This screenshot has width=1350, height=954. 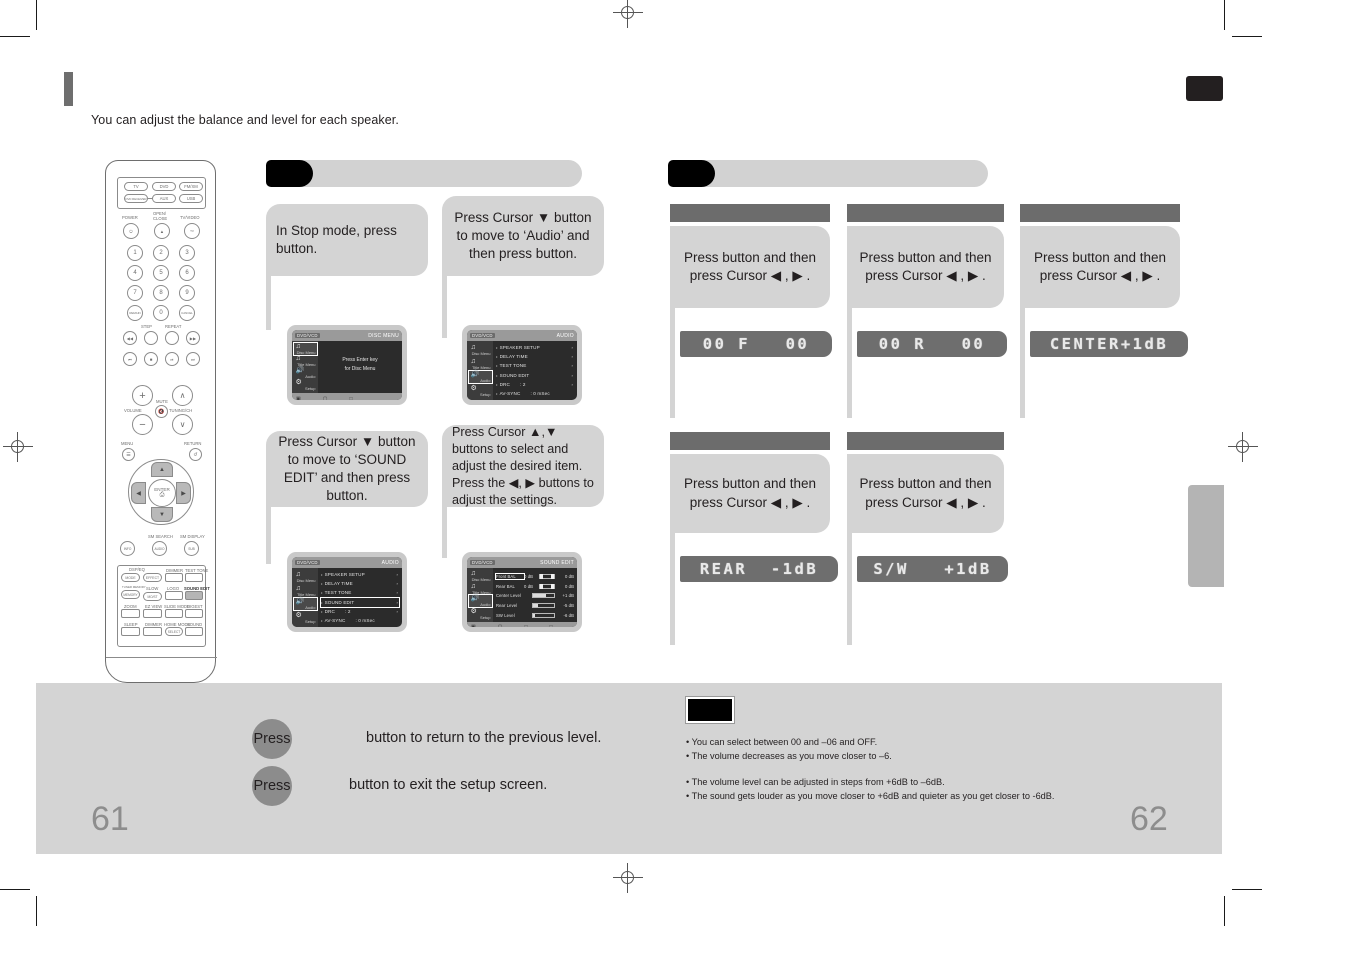 What do you see at coordinates (194, 631) in the screenshot?
I see `remote-button-sound` at bounding box center [194, 631].